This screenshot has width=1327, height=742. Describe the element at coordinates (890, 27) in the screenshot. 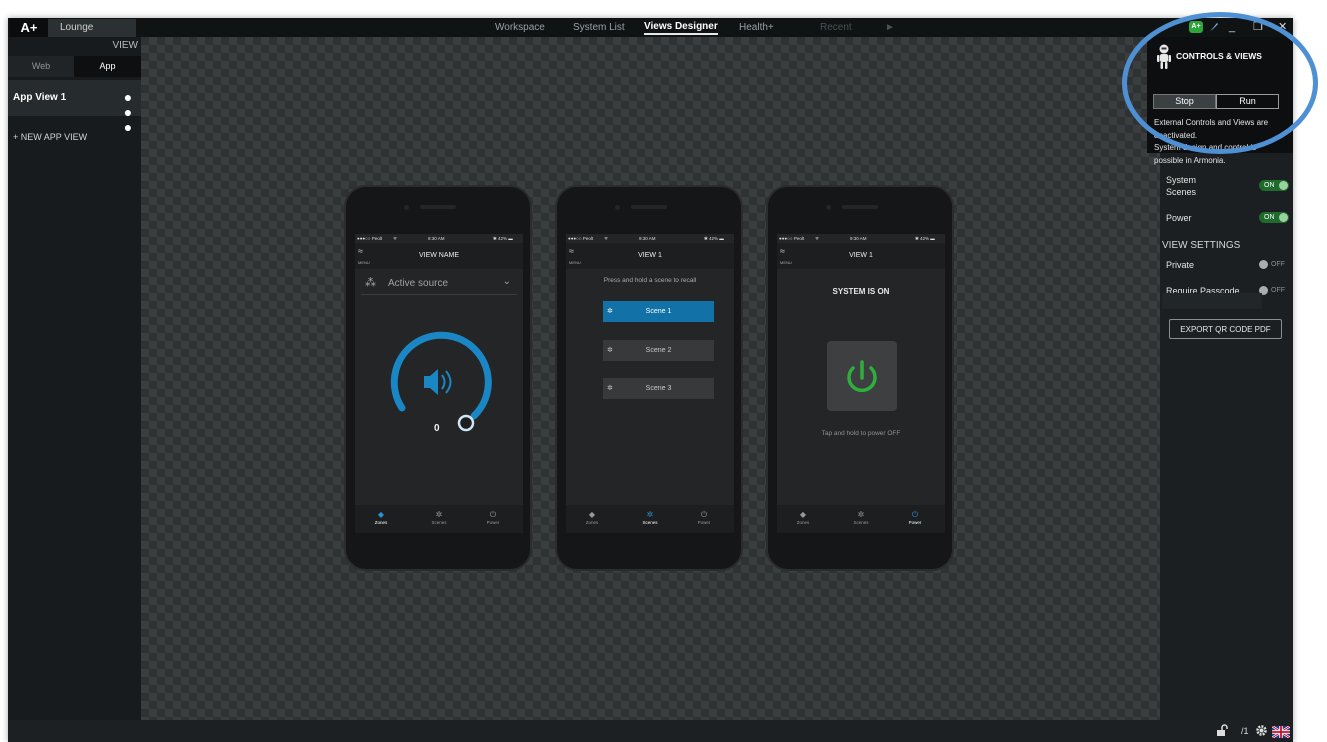

I see `nav-forward-arrow: ►` at that location.